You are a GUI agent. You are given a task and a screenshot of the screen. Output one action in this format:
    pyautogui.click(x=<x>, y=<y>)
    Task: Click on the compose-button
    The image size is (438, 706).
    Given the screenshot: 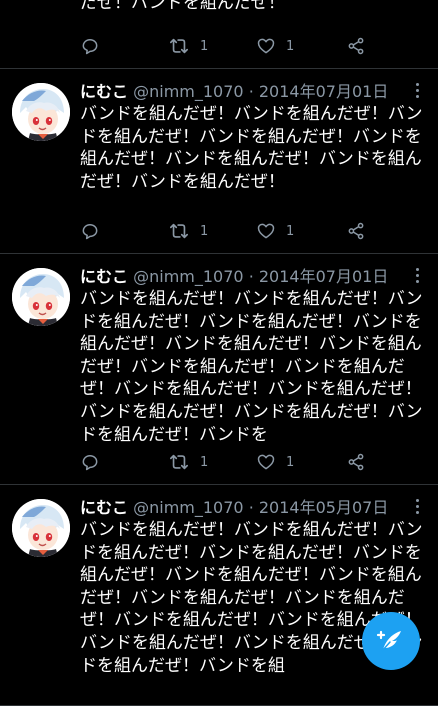 What is the action you would take?
    pyautogui.click(x=391, y=641)
    